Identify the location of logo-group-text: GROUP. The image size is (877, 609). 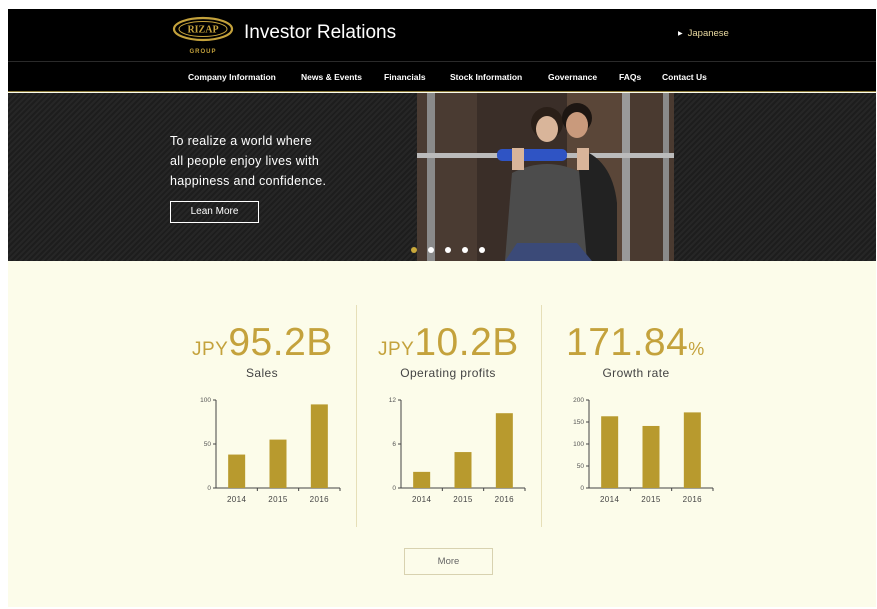
(202, 52).